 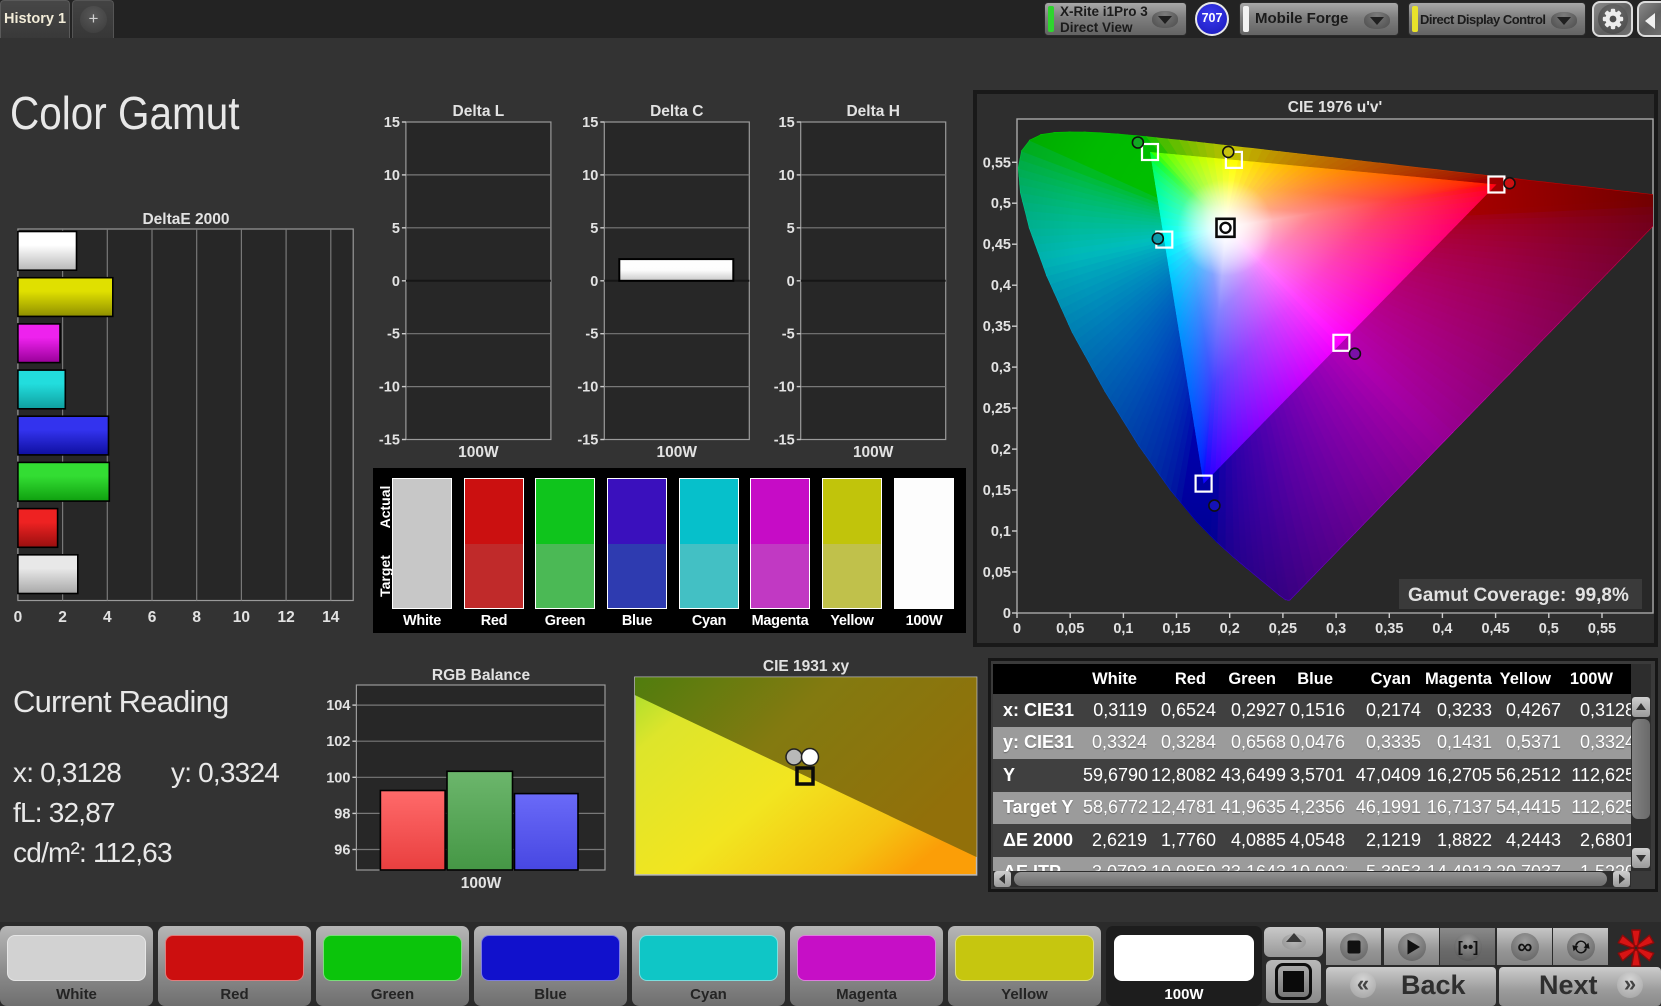 I want to click on svg-text: 6, so click(x=152, y=617).